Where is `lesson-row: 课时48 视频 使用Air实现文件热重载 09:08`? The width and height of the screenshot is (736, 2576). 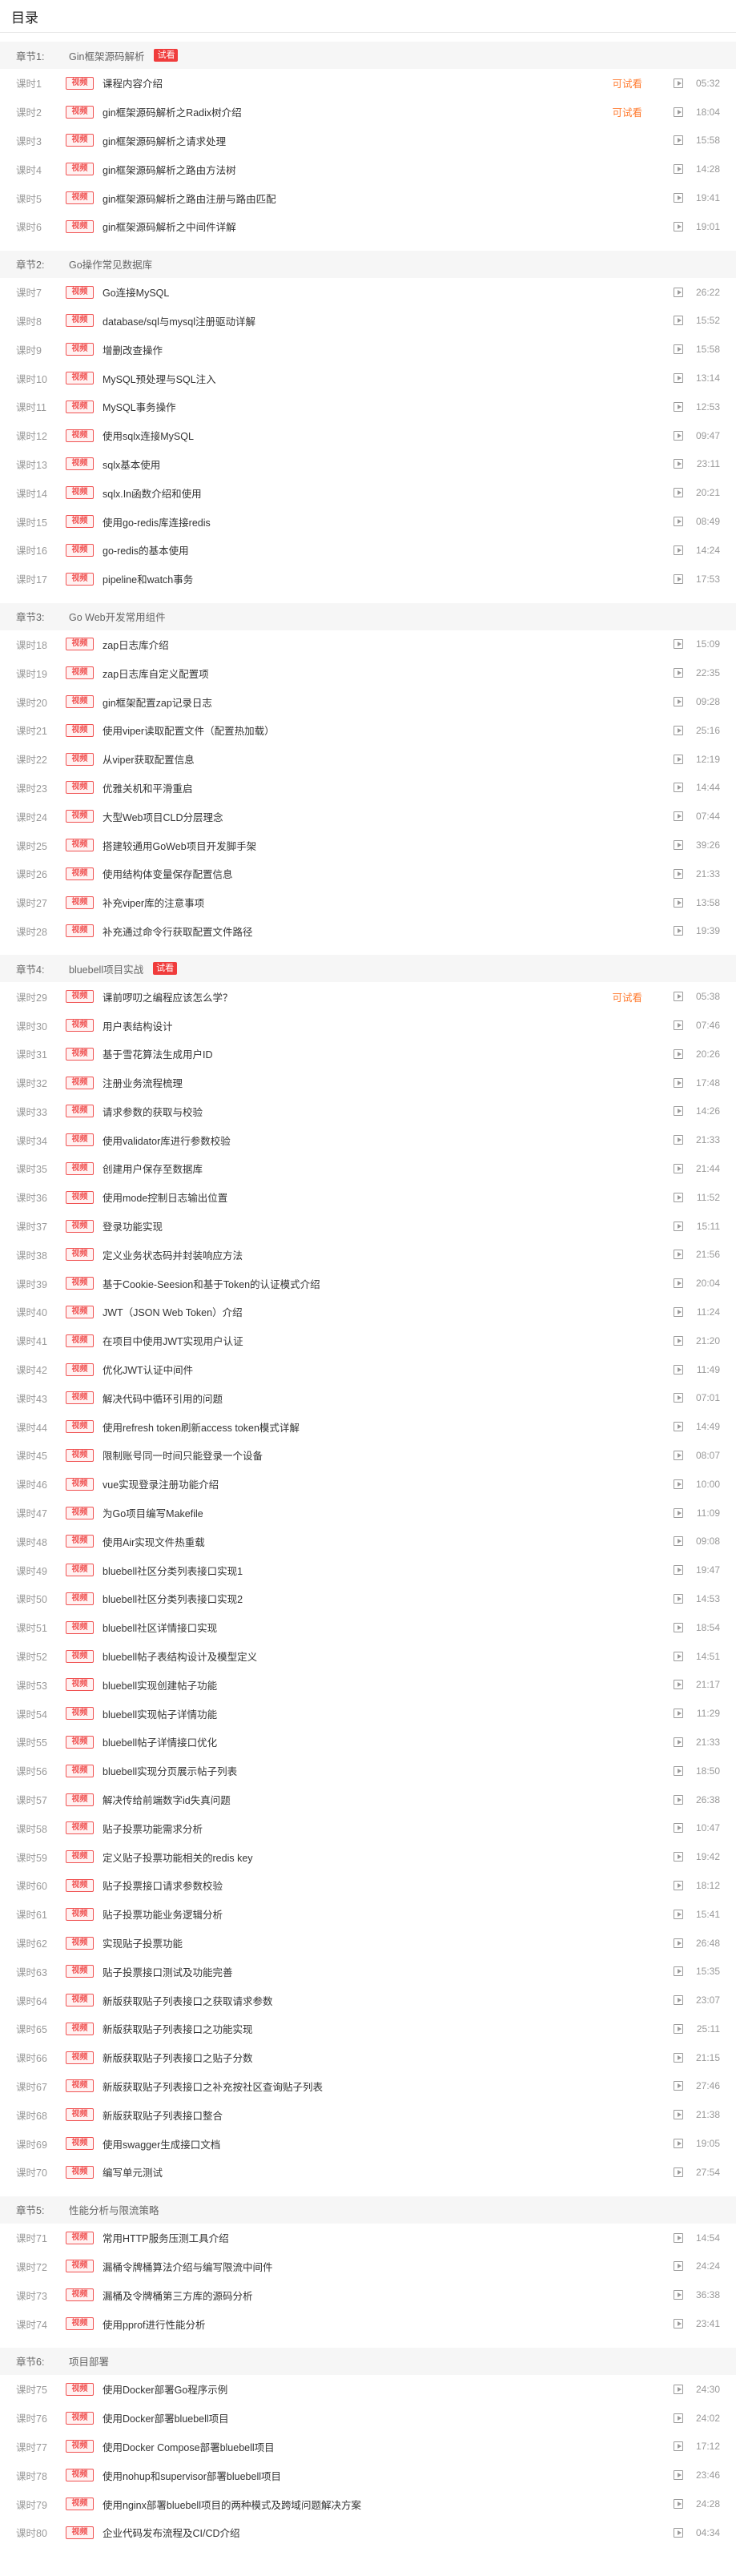 lesson-row: 课时48 视频 使用Air实现文件热重载 09:08 is located at coordinates (368, 1542).